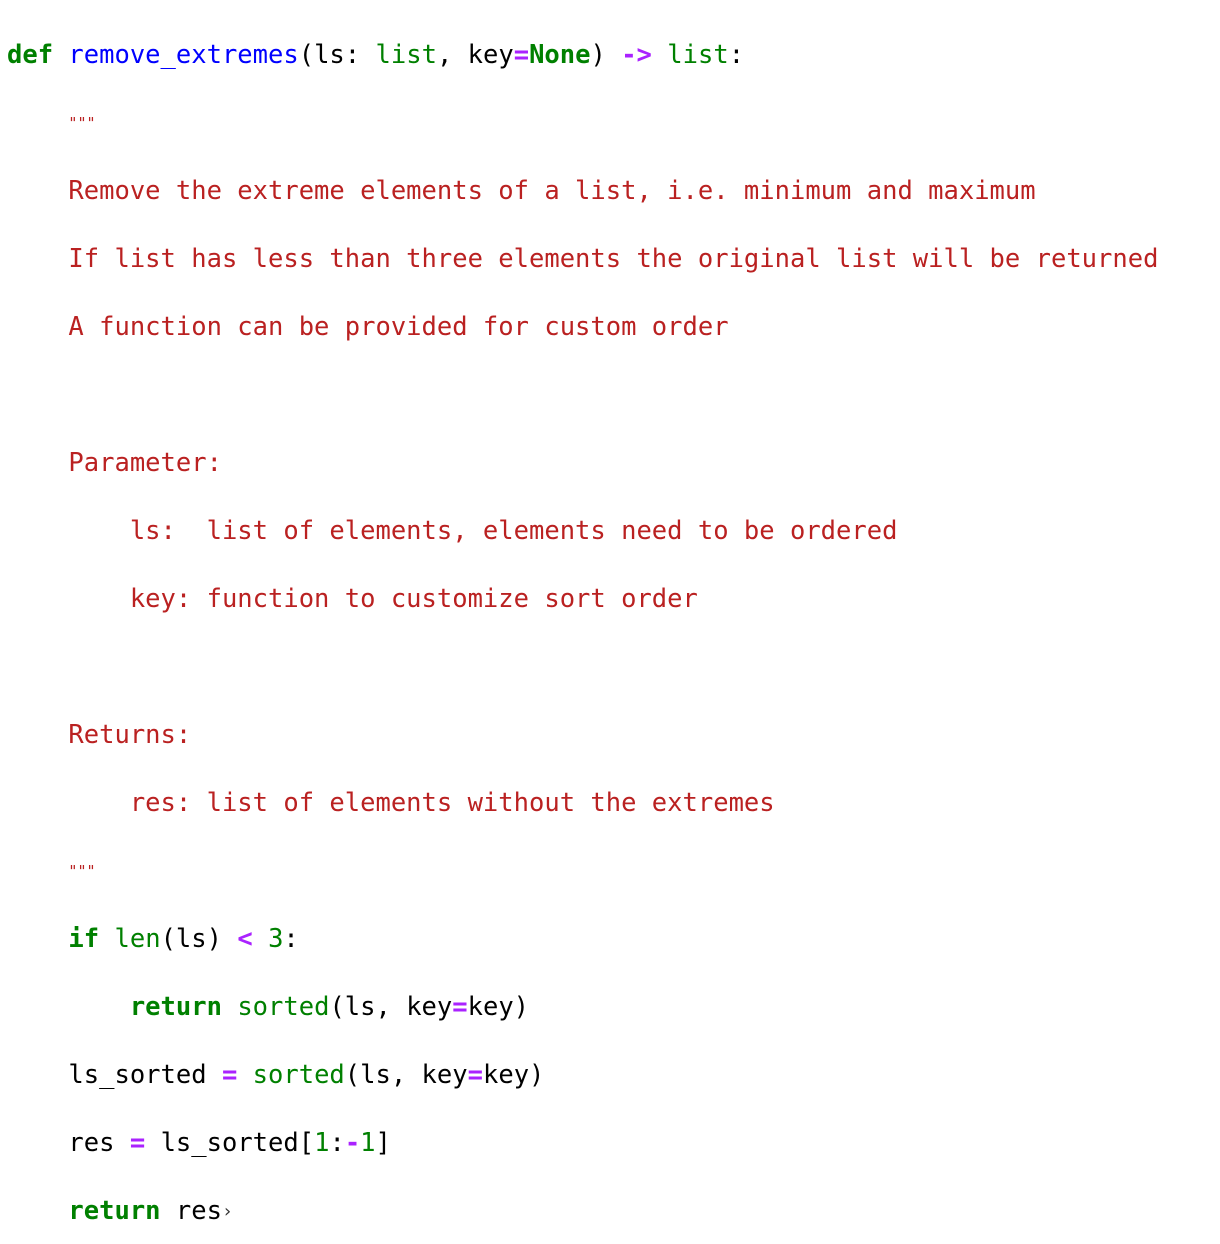 The width and height of the screenshot is (1220, 1244). Describe the element at coordinates (227, 1211) in the screenshot. I see `collapse-caret-icon: ›` at that location.